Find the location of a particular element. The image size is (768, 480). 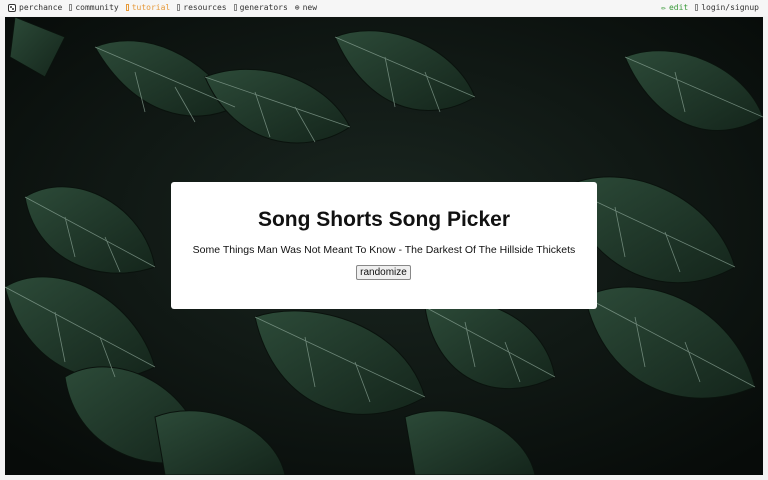

dice-icon is located at coordinates (12, 7).